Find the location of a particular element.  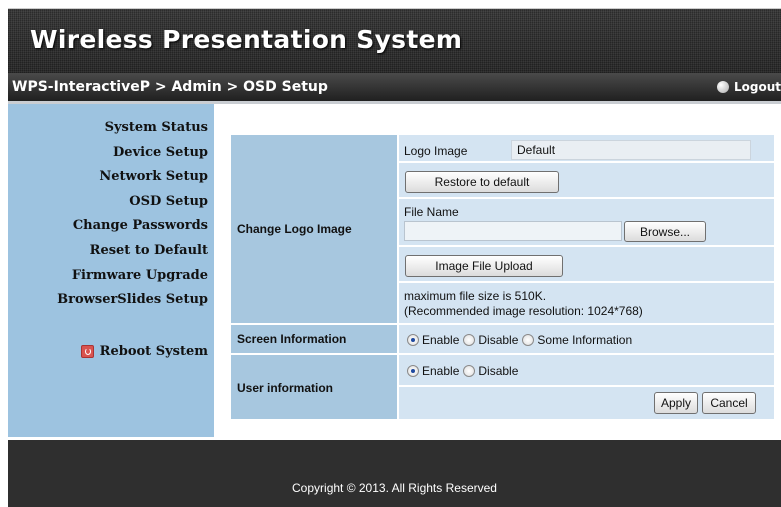

logout-label: Logout is located at coordinates (757, 87).